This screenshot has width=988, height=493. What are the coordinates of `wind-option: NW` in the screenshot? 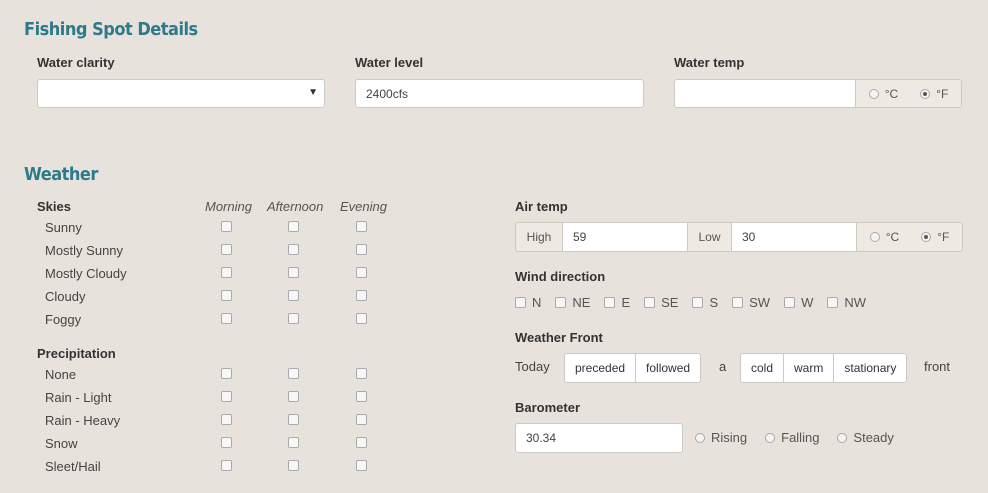 It's located at (846, 302).